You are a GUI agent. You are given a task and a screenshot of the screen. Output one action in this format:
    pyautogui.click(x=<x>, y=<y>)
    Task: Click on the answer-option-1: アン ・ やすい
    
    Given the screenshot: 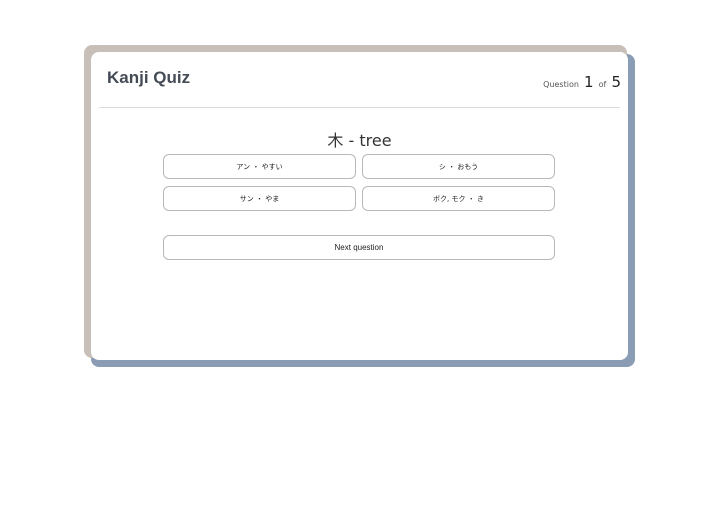 What is the action you would take?
    pyautogui.click(x=259, y=166)
    